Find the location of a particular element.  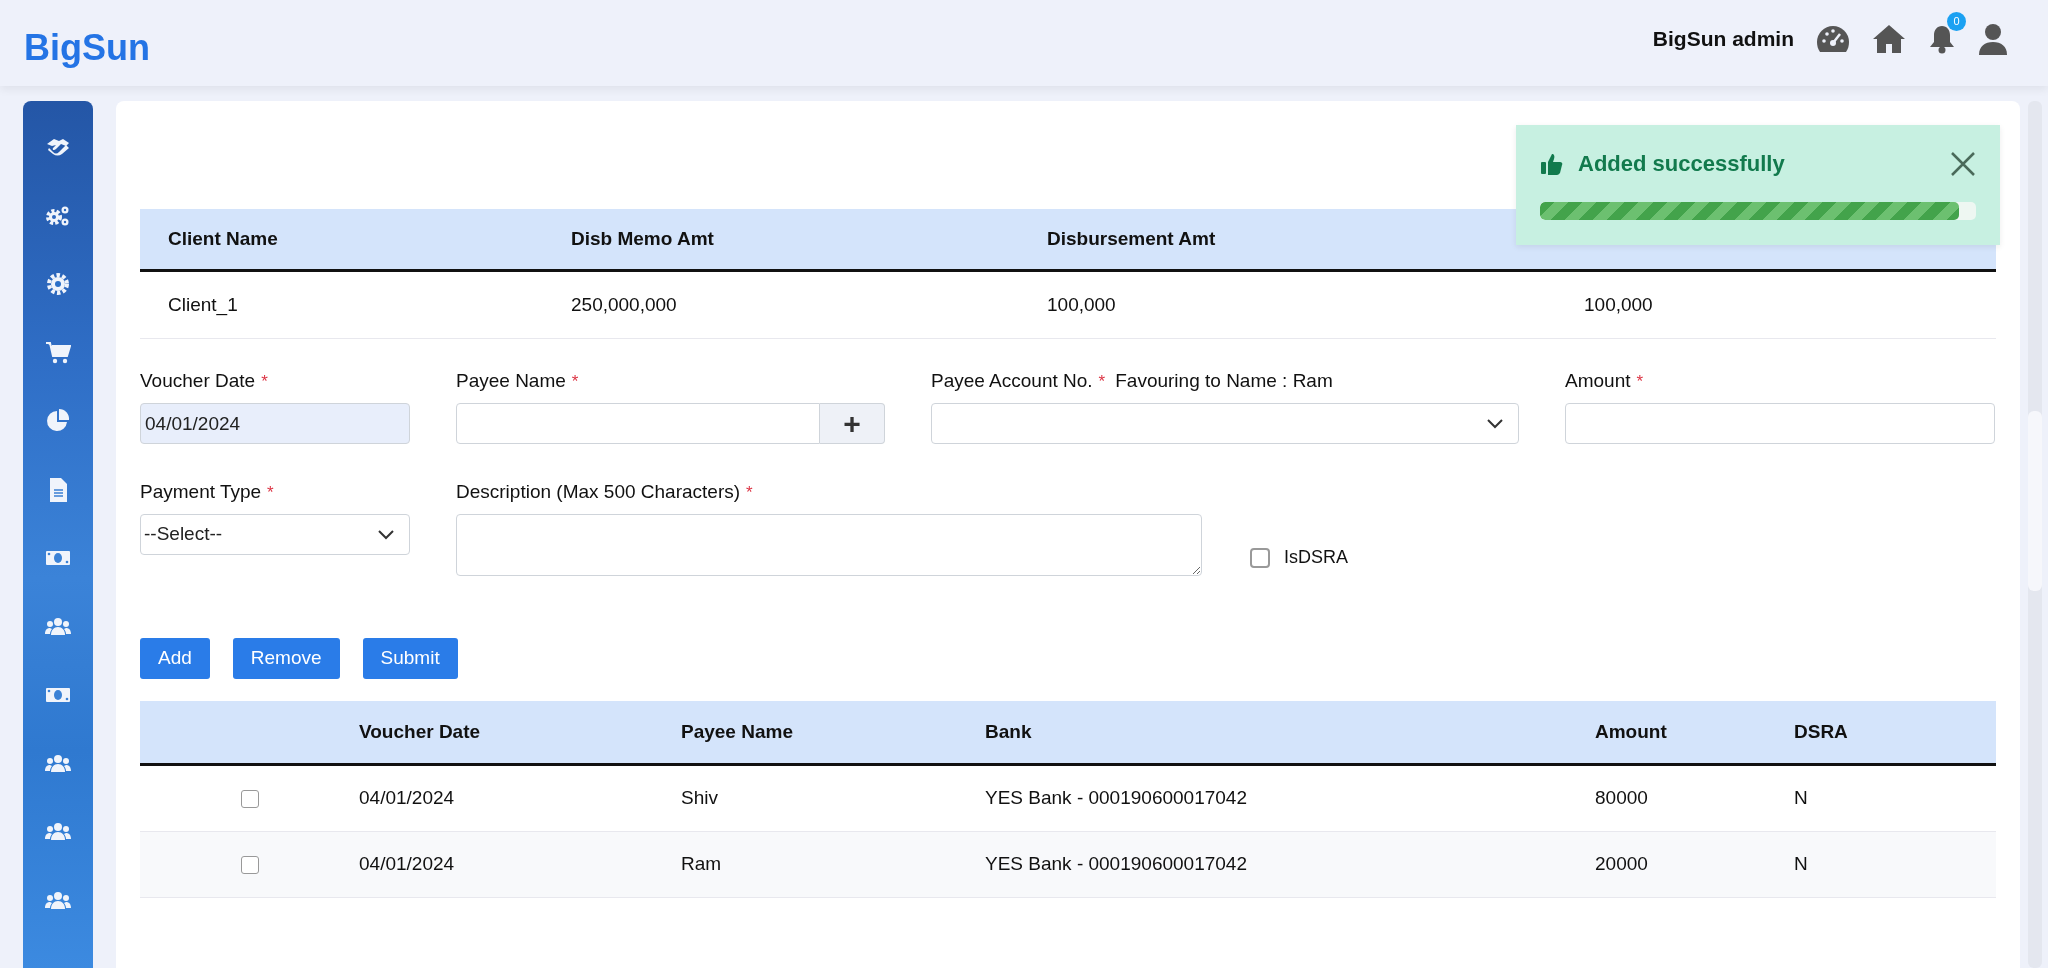

table-cell-text: Client_1 is located at coordinates (203, 305).